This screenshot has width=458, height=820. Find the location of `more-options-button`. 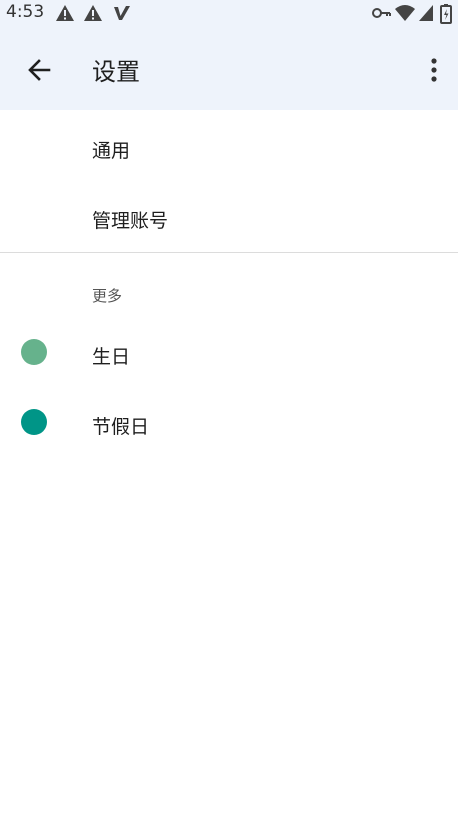

more-options-button is located at coordinates (434, 70).